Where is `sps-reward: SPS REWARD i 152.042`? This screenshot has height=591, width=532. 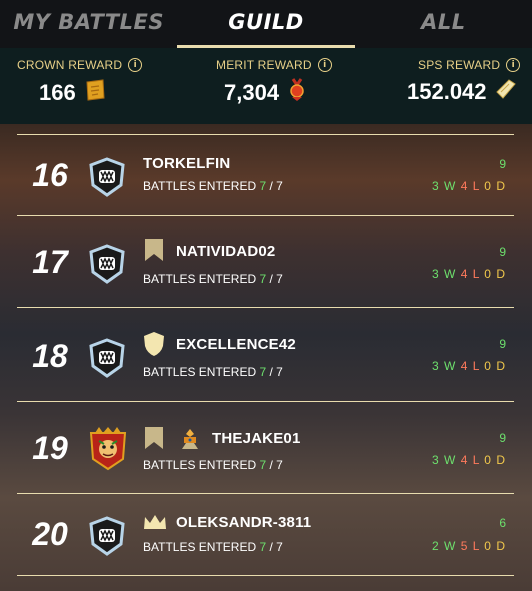
sps-reward: SPS REWARD i 152.042 is located at coordinates (464, 82).